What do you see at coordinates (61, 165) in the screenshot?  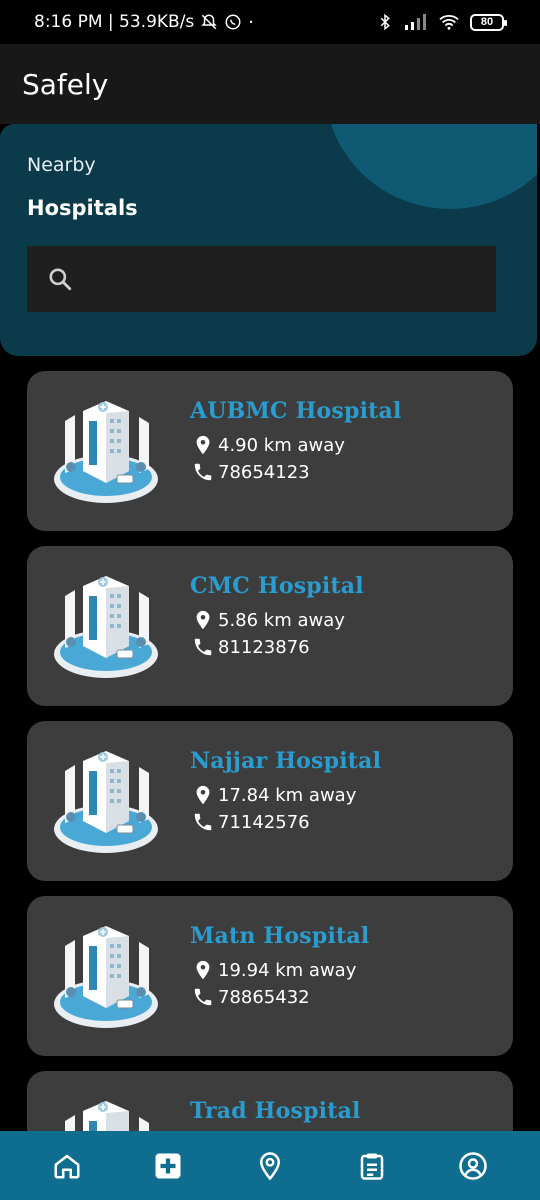 I see `header-subtitle: Nearby` at bounding box center [61, 165].